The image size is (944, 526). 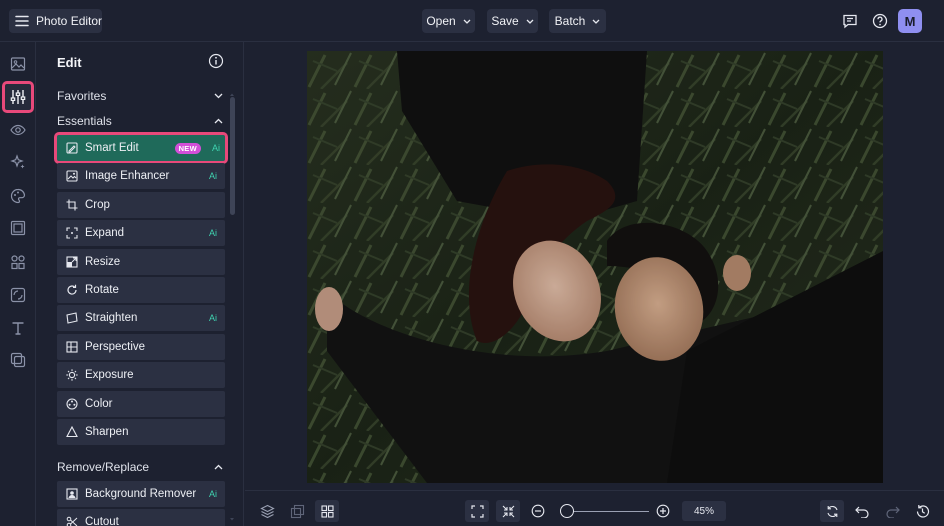 I want to click on shapes-icon, so click(x=18, y=262).